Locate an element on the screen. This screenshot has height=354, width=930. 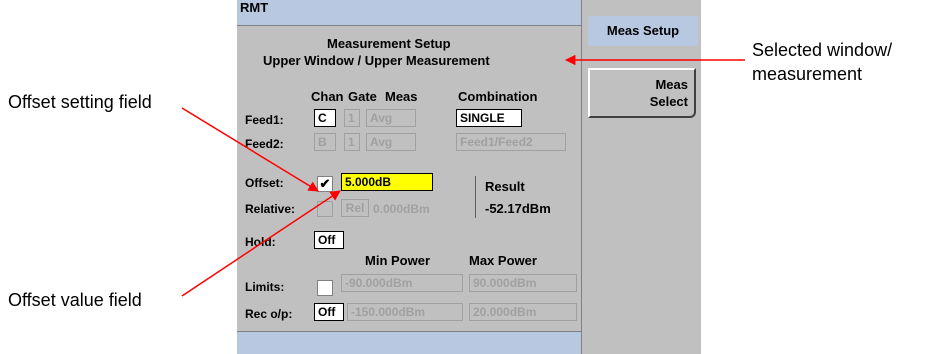
limits-checkbox is located at coordinates (325, 288).